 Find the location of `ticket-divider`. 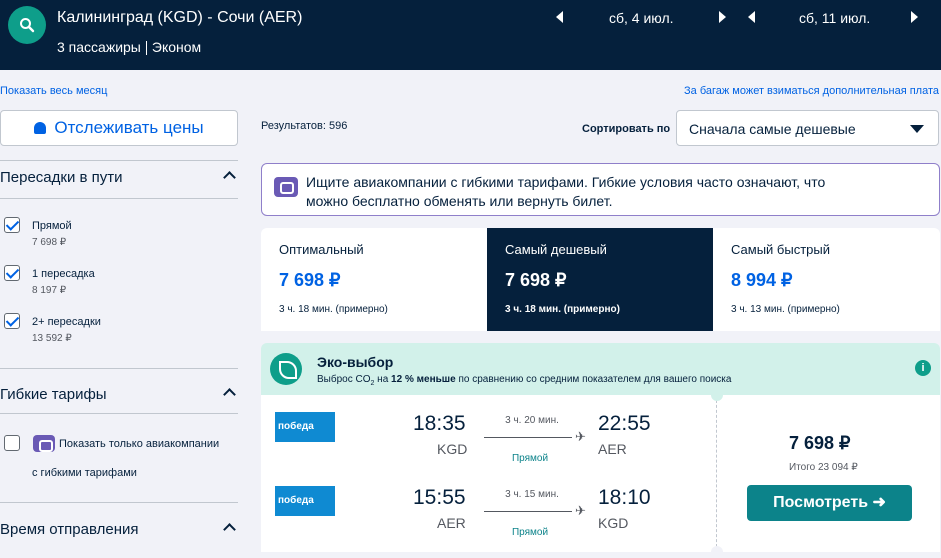

ticket-divider is located at coordinates (716, 473).